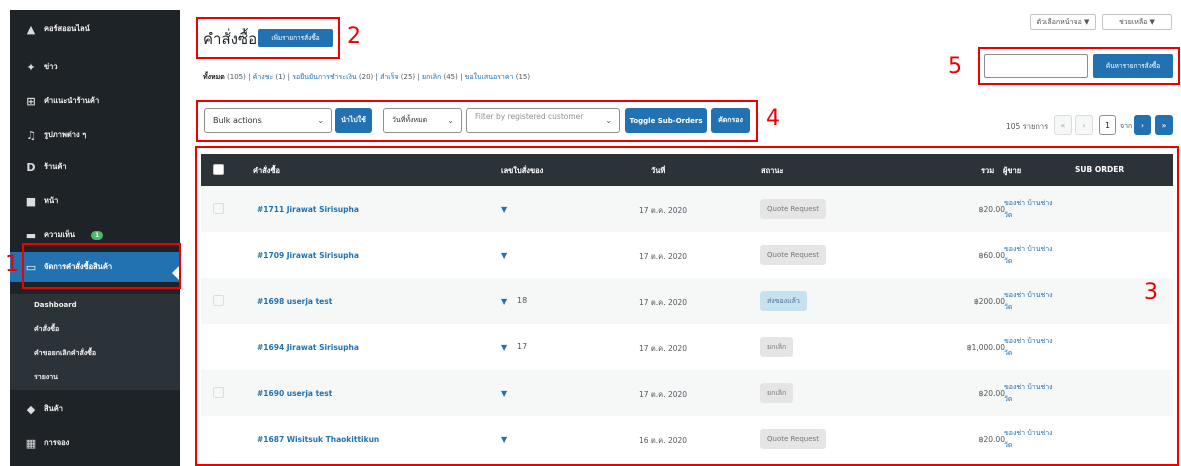  I want to click on annotation-number-5: 5, so click(955, 66).